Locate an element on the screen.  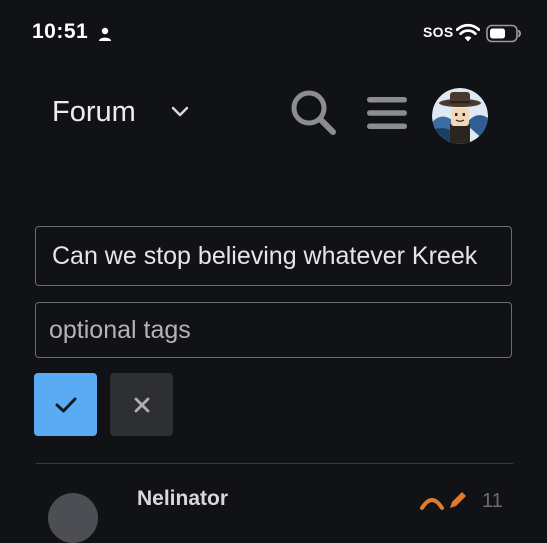
divider is located at coordinates (274, 463).